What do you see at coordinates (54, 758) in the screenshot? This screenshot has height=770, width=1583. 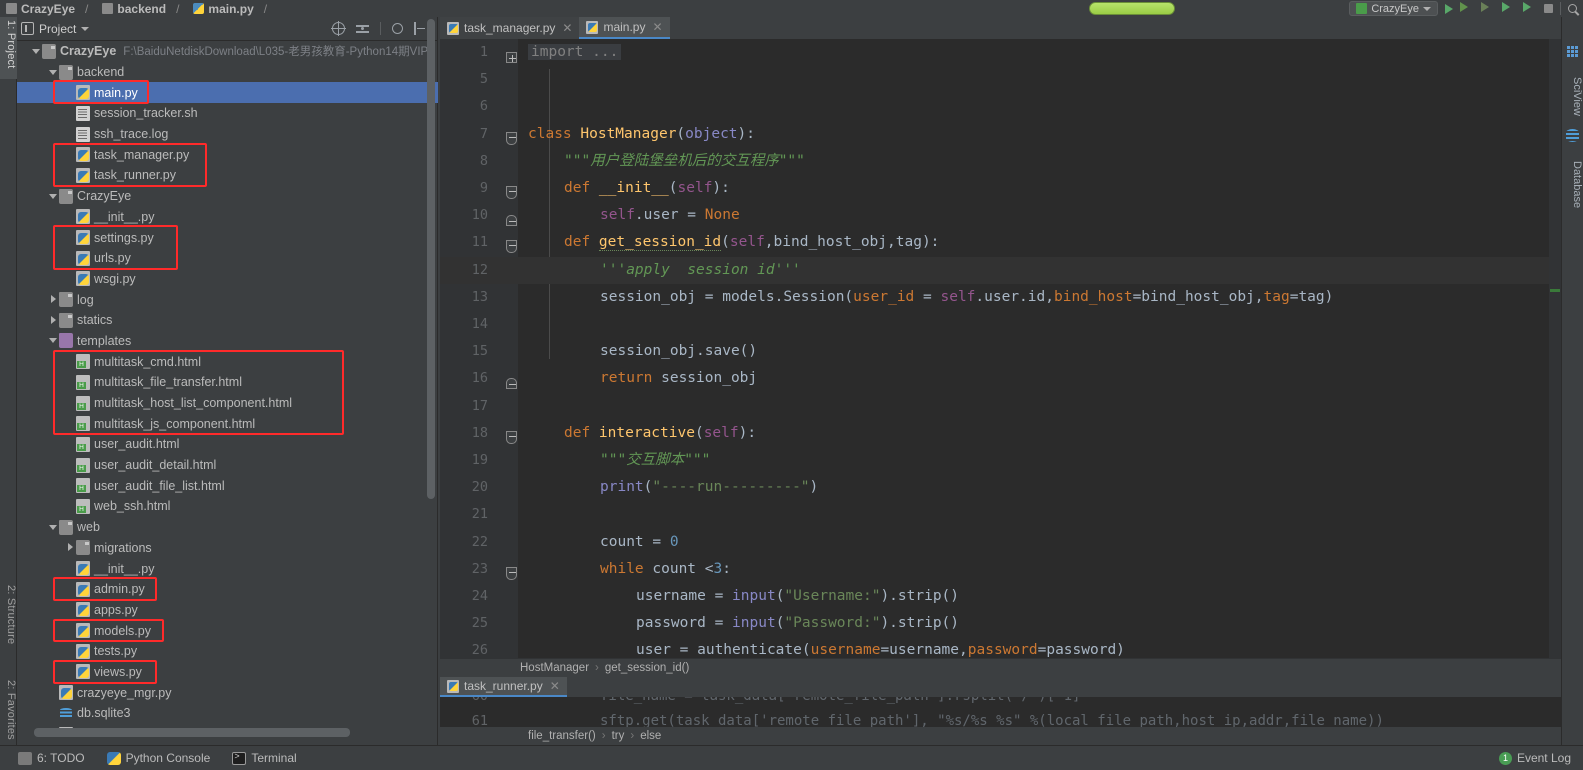 I see `status-item-todo: 6: TODO` at bounding box center [54, 758].